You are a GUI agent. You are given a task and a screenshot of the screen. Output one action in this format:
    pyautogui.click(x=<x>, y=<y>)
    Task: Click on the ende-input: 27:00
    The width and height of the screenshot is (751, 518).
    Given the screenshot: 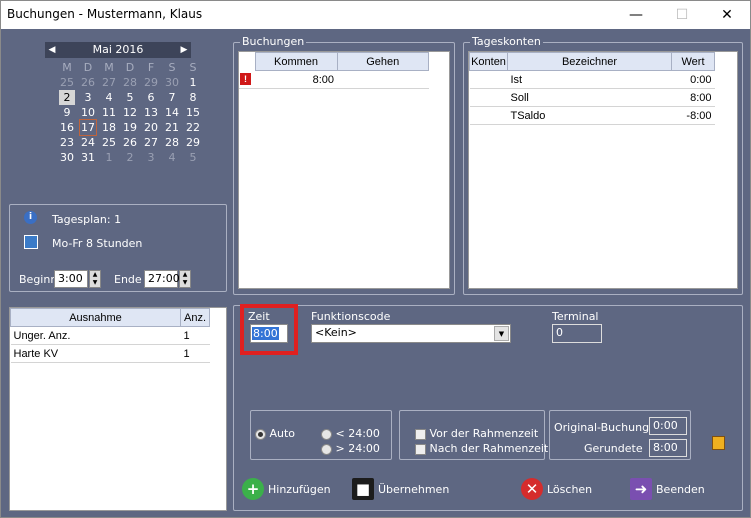 What is the action you would take?
    pyautogui.click(x=162, y=279)
    